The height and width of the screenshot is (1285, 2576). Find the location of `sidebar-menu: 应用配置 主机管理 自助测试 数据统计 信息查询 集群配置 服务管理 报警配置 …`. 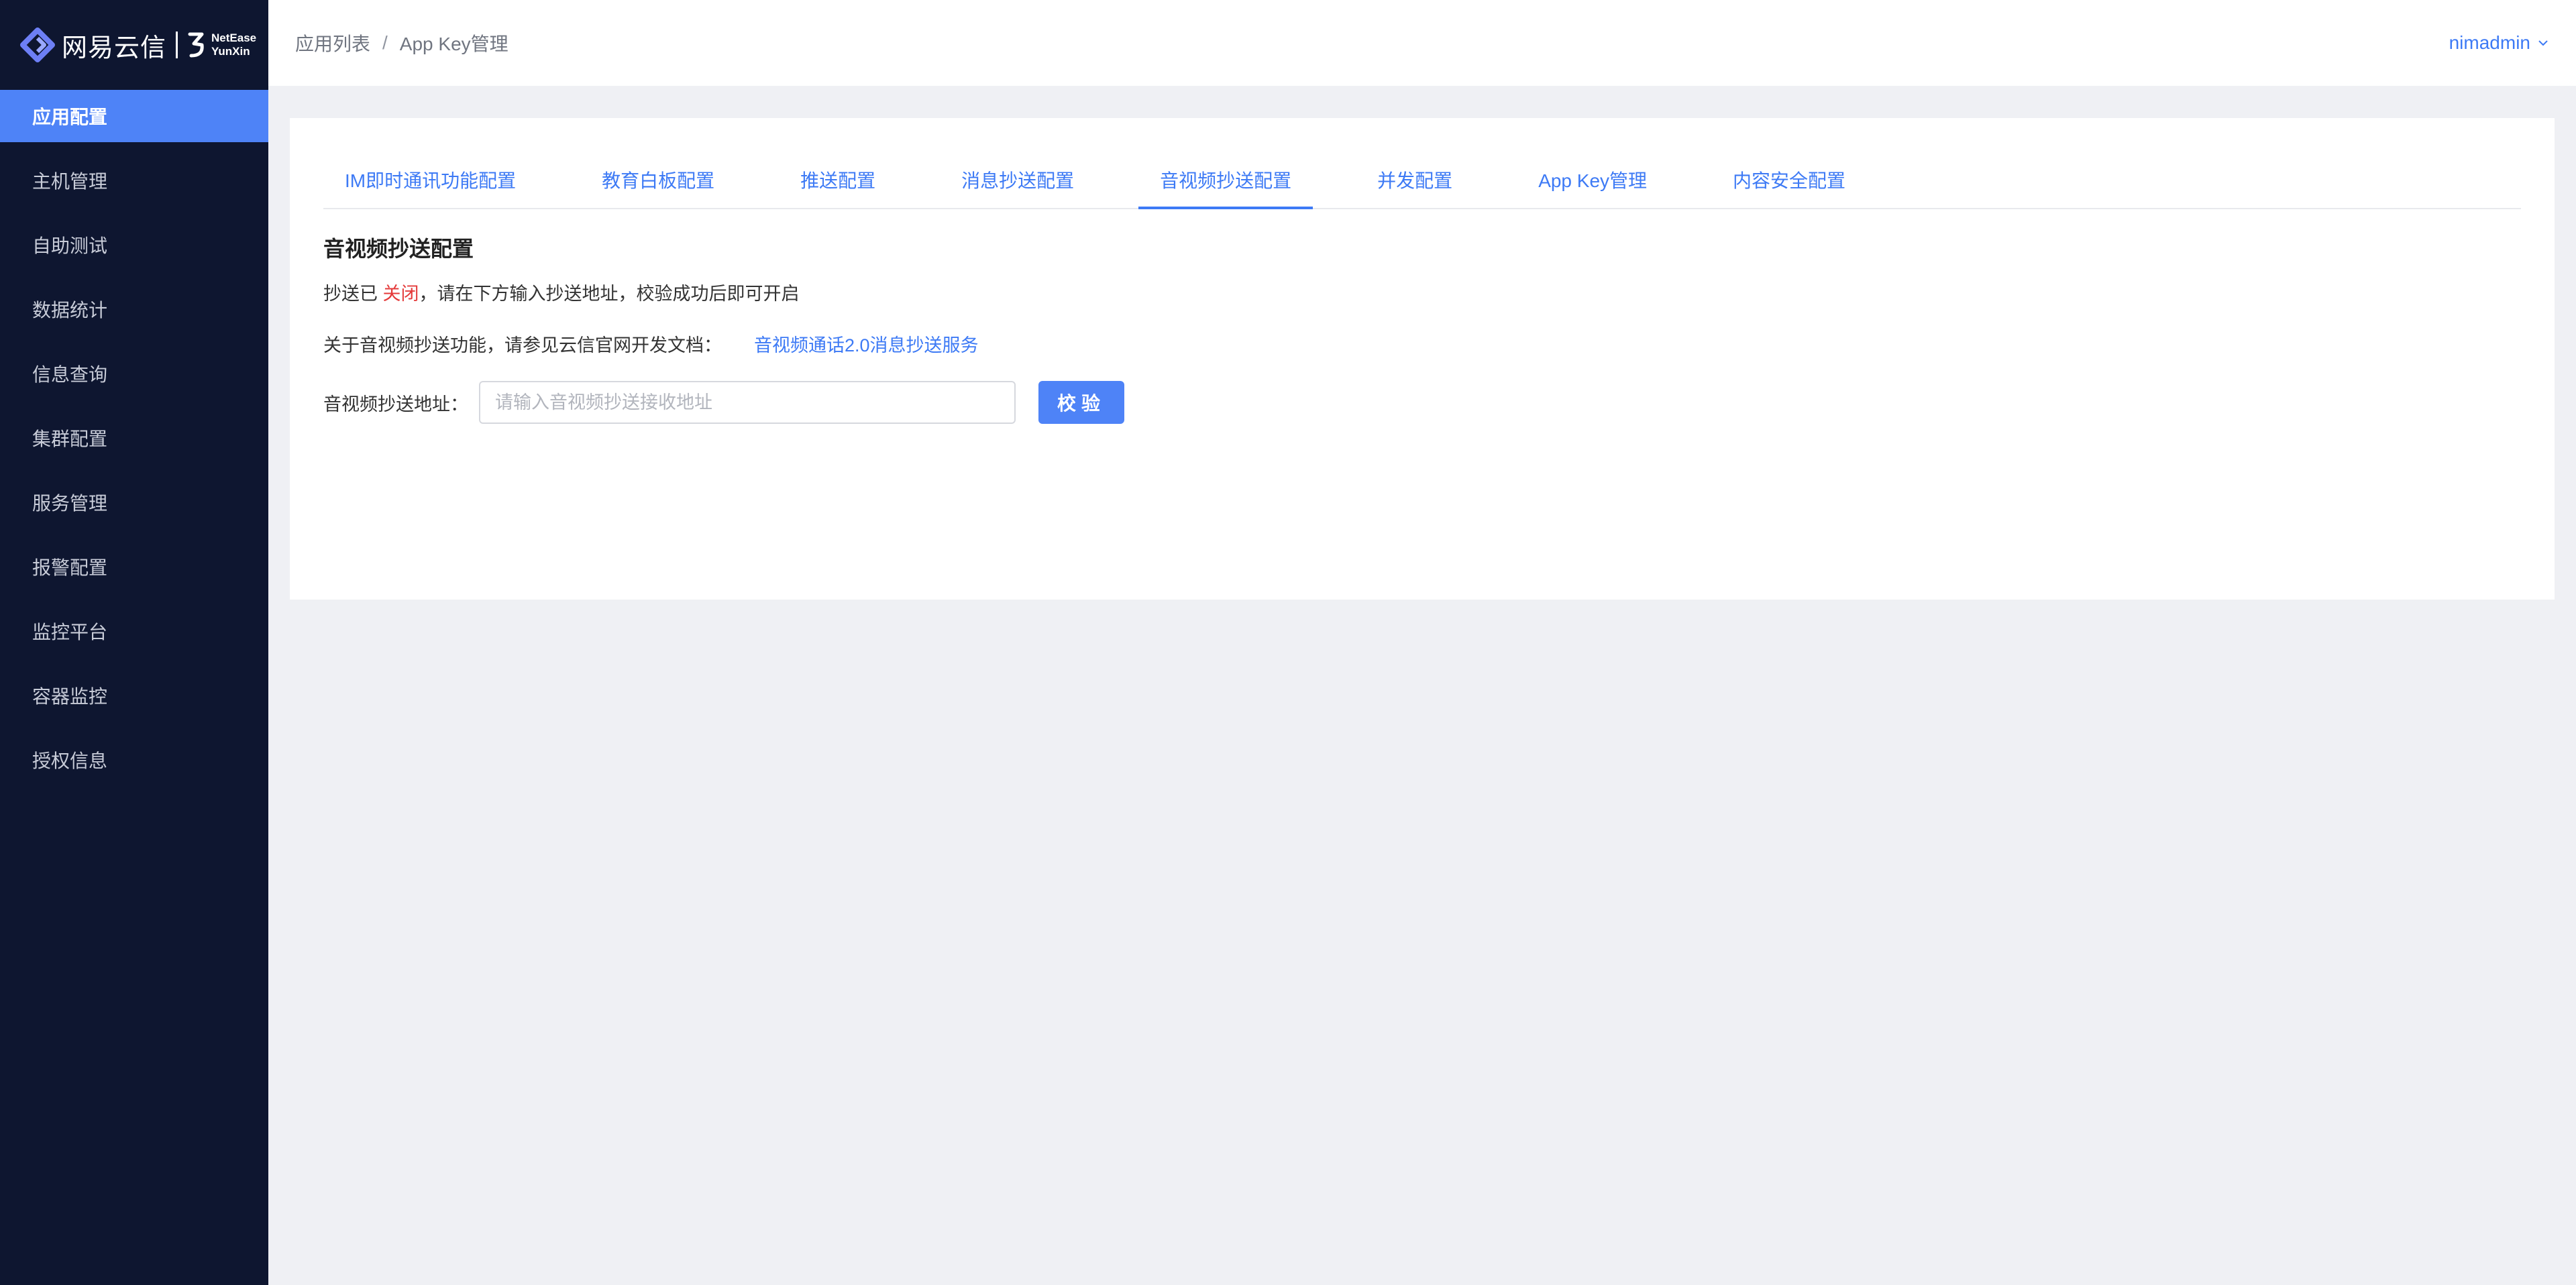

sidebar-menu: 应用配置 主机管理 自助测试 数据统计 信息查询 集群配置 服务管理 报警配置 … is located at coordinates (134, 438).